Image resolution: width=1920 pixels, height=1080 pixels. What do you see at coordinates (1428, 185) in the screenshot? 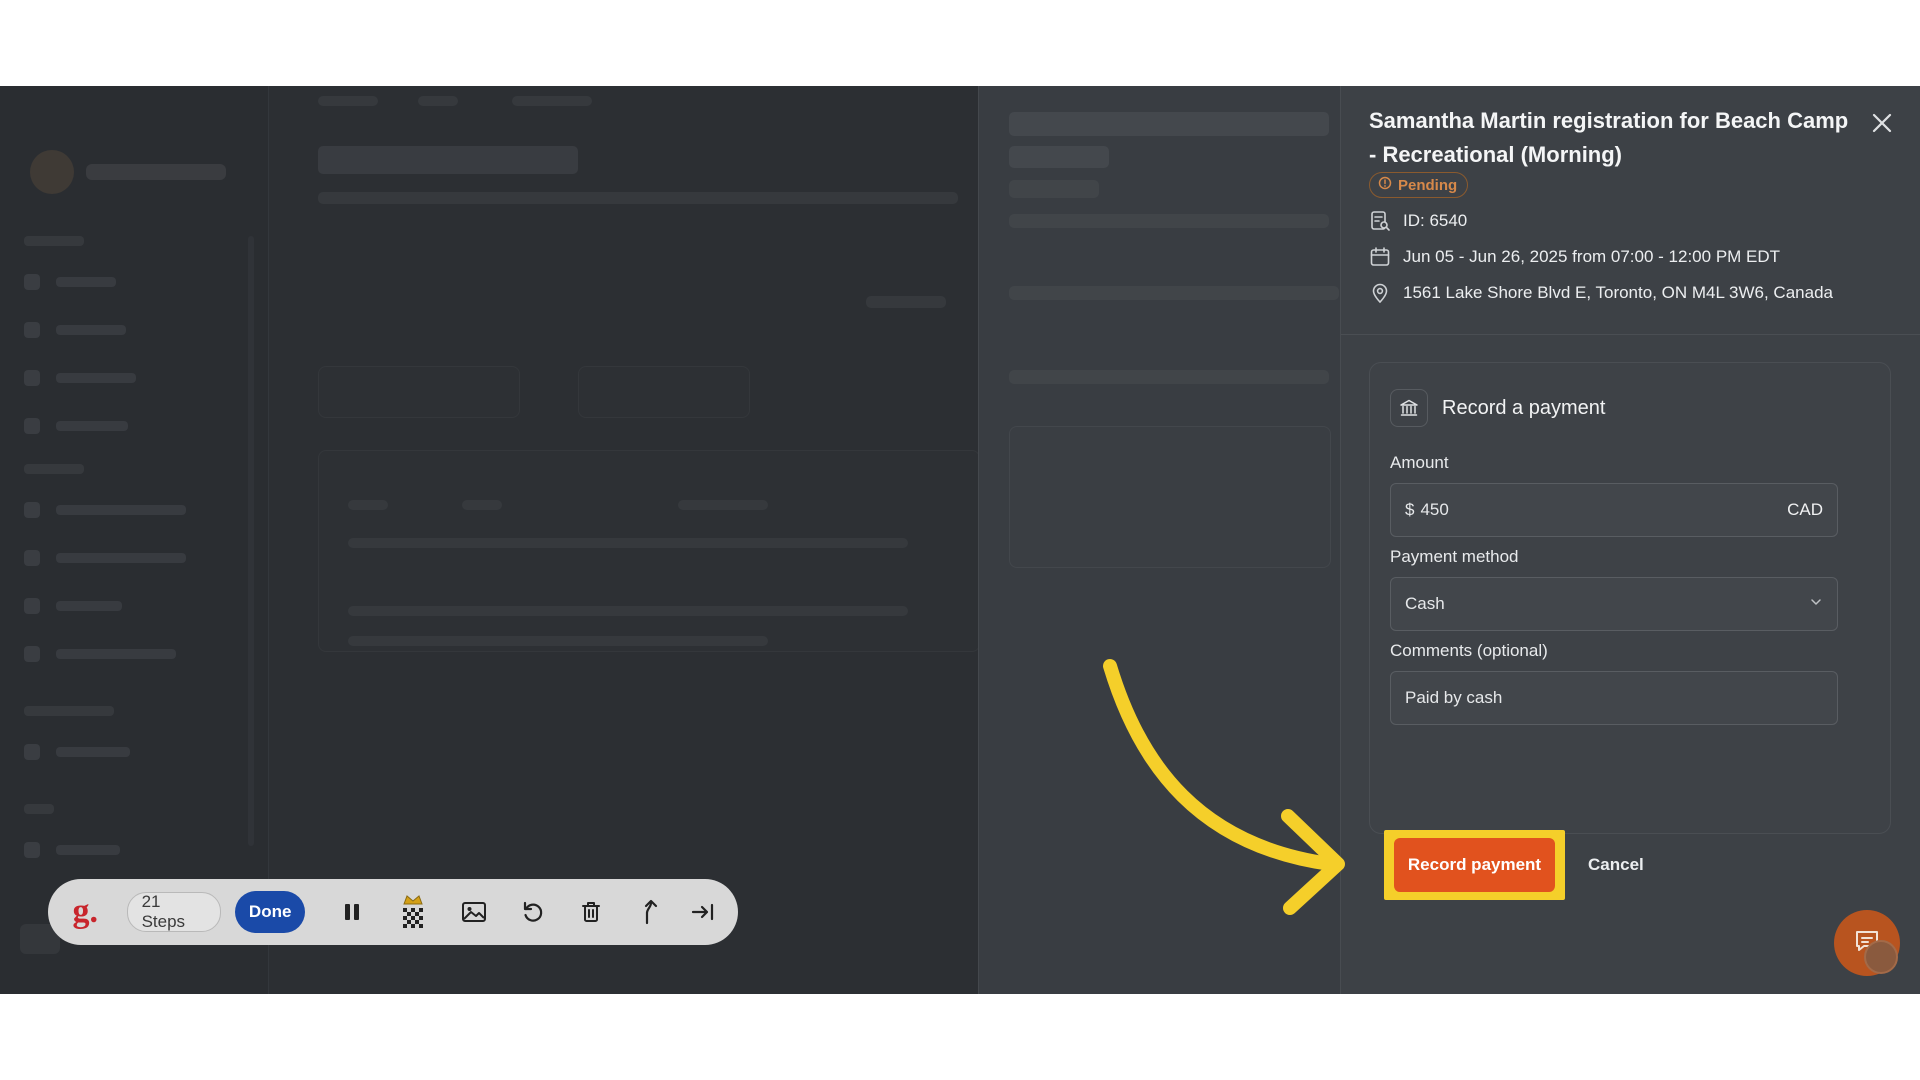
I see `status-text: Pending` at bounding box center [1428, 185].